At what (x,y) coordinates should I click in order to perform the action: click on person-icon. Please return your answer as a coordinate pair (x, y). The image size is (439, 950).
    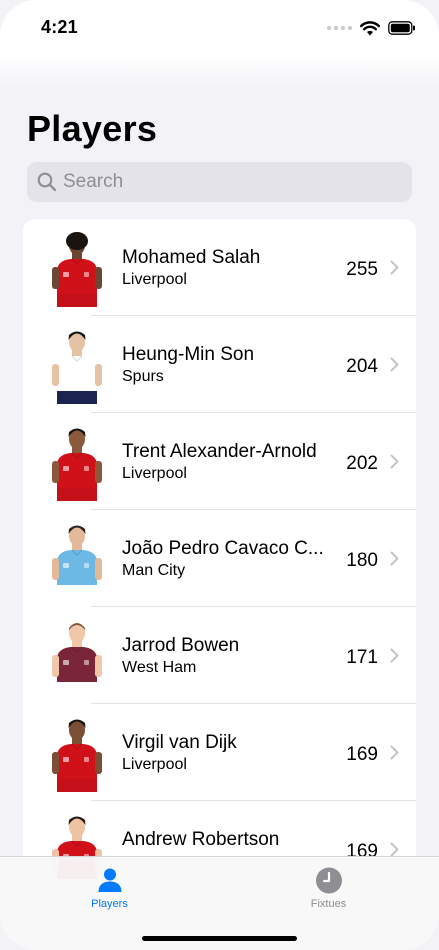
    Looking at the image, I should click on (109, 880).